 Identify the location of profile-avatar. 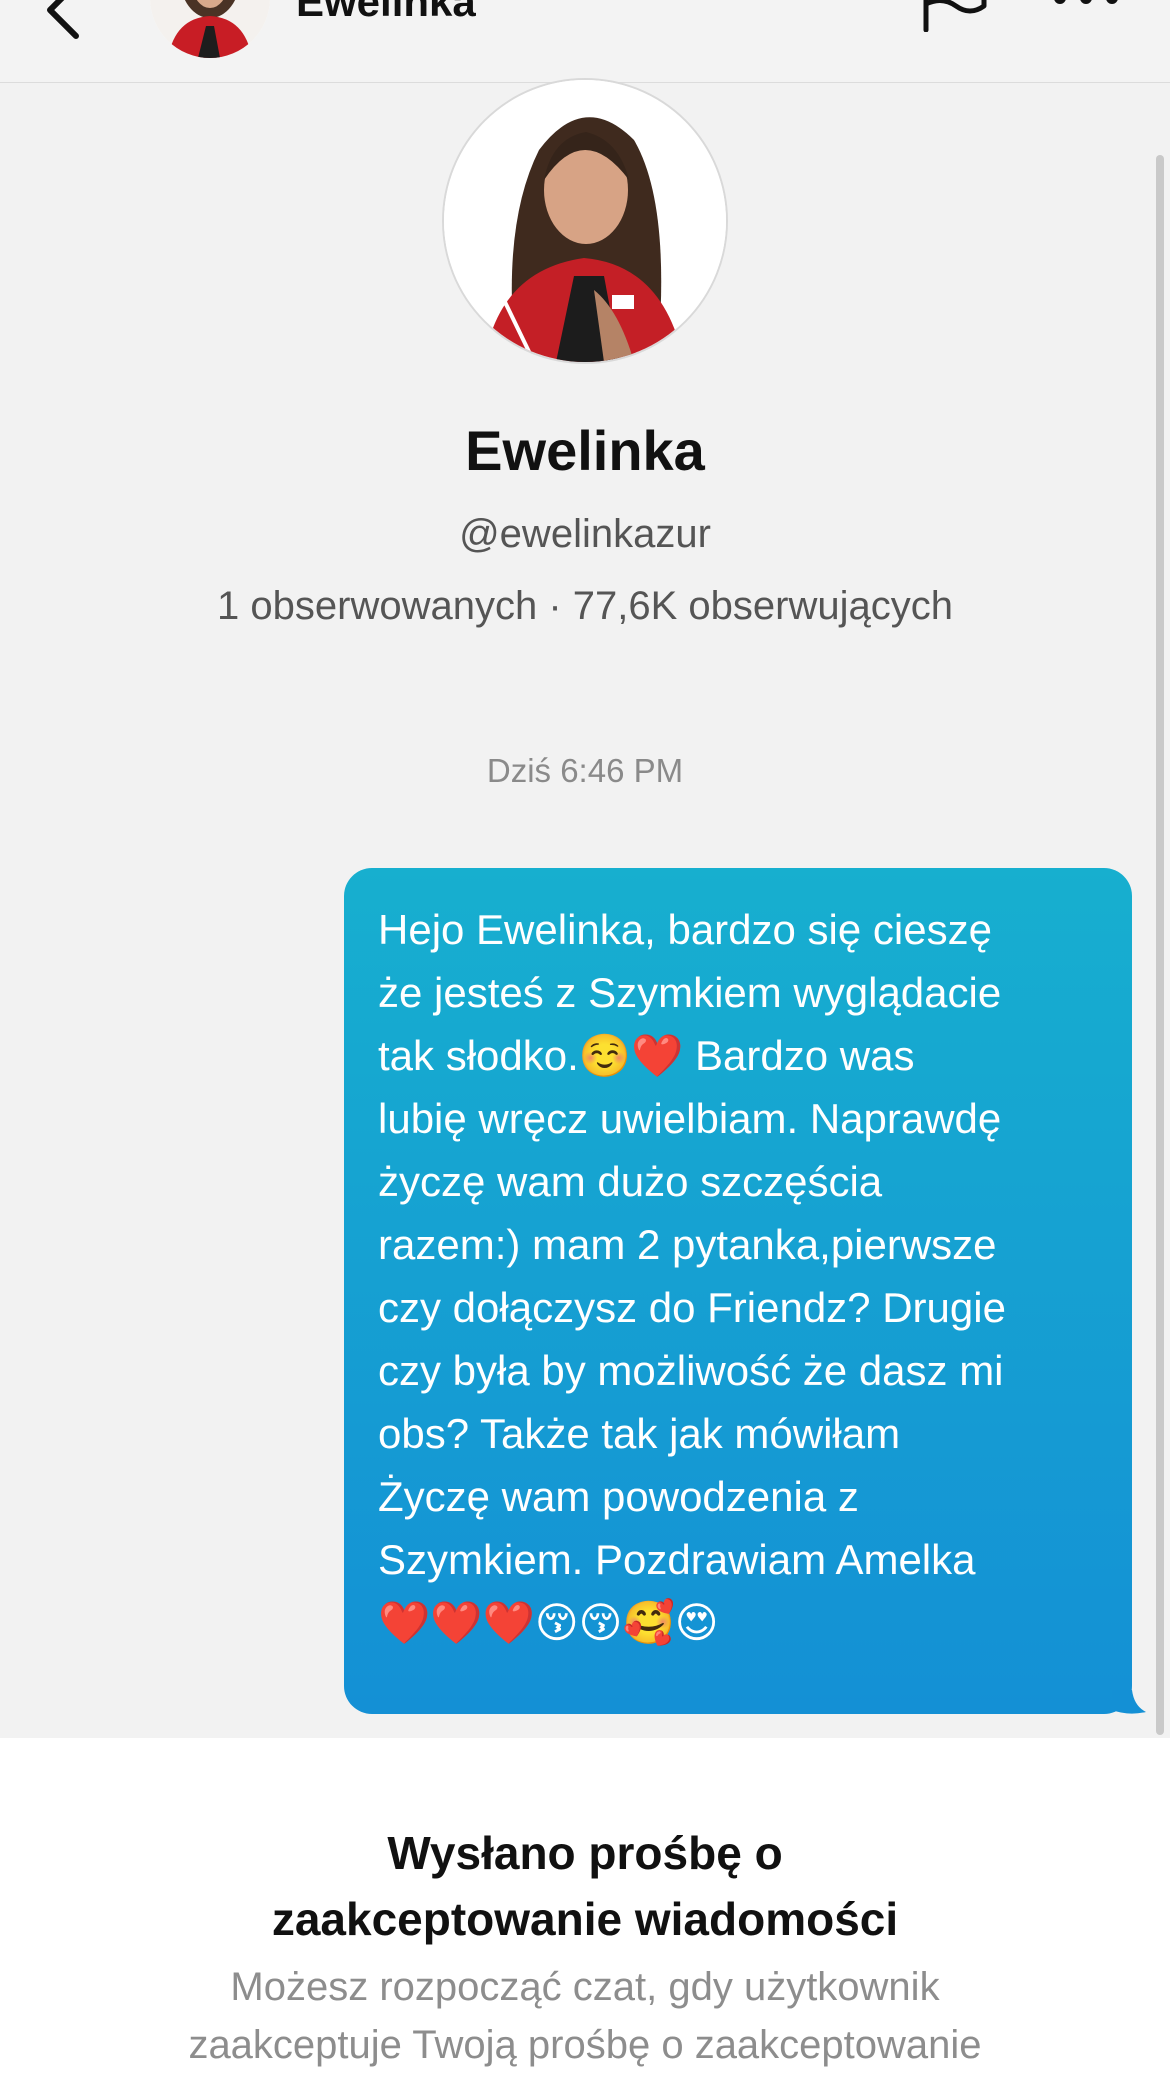
(585, 221).